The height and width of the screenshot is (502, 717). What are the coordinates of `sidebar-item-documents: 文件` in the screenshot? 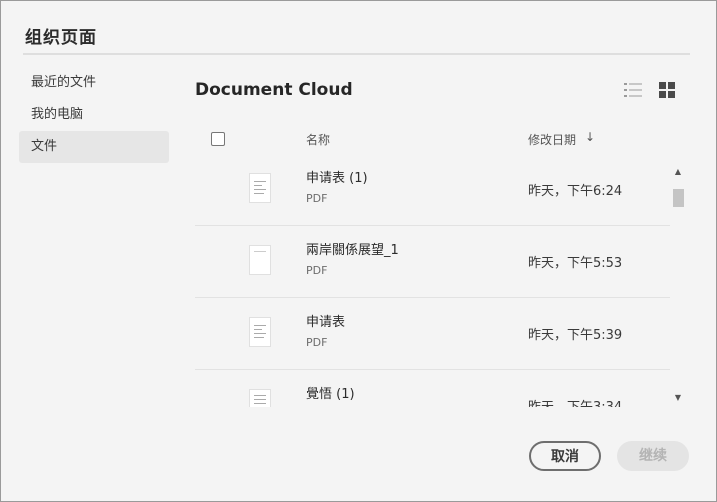 It's located at (94, 147).